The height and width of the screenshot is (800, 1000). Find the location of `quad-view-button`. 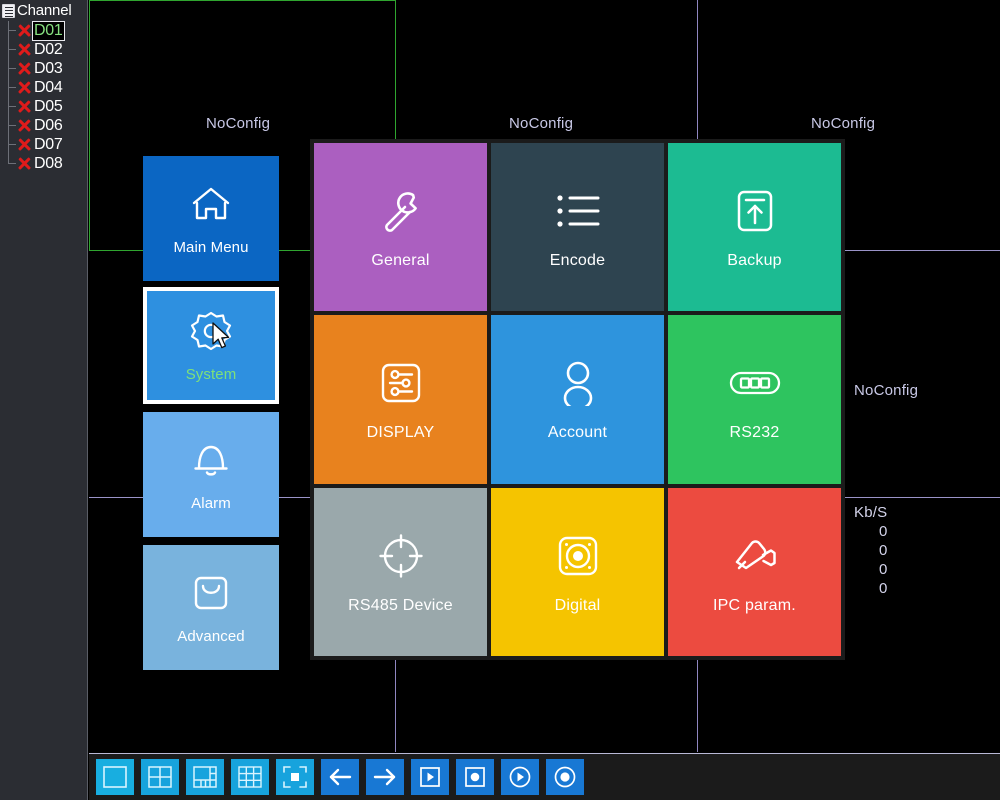

quad-view-button is located at coordinates (160, 777).